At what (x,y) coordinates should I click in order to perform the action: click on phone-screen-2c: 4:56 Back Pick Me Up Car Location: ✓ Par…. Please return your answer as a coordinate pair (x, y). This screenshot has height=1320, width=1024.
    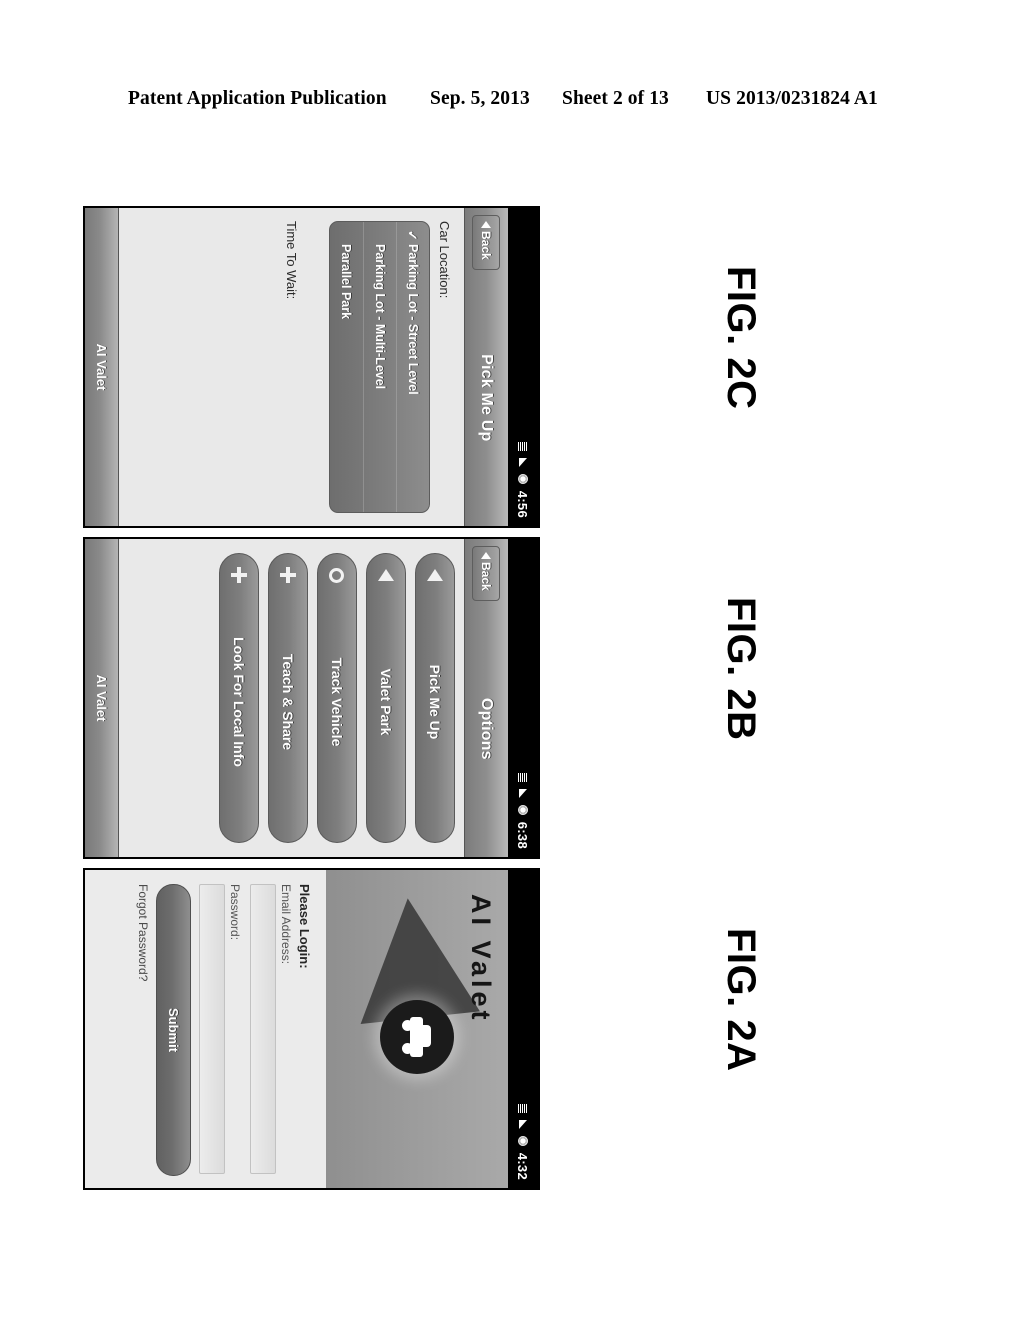
    Looking at the image, I should click on (311, 367).